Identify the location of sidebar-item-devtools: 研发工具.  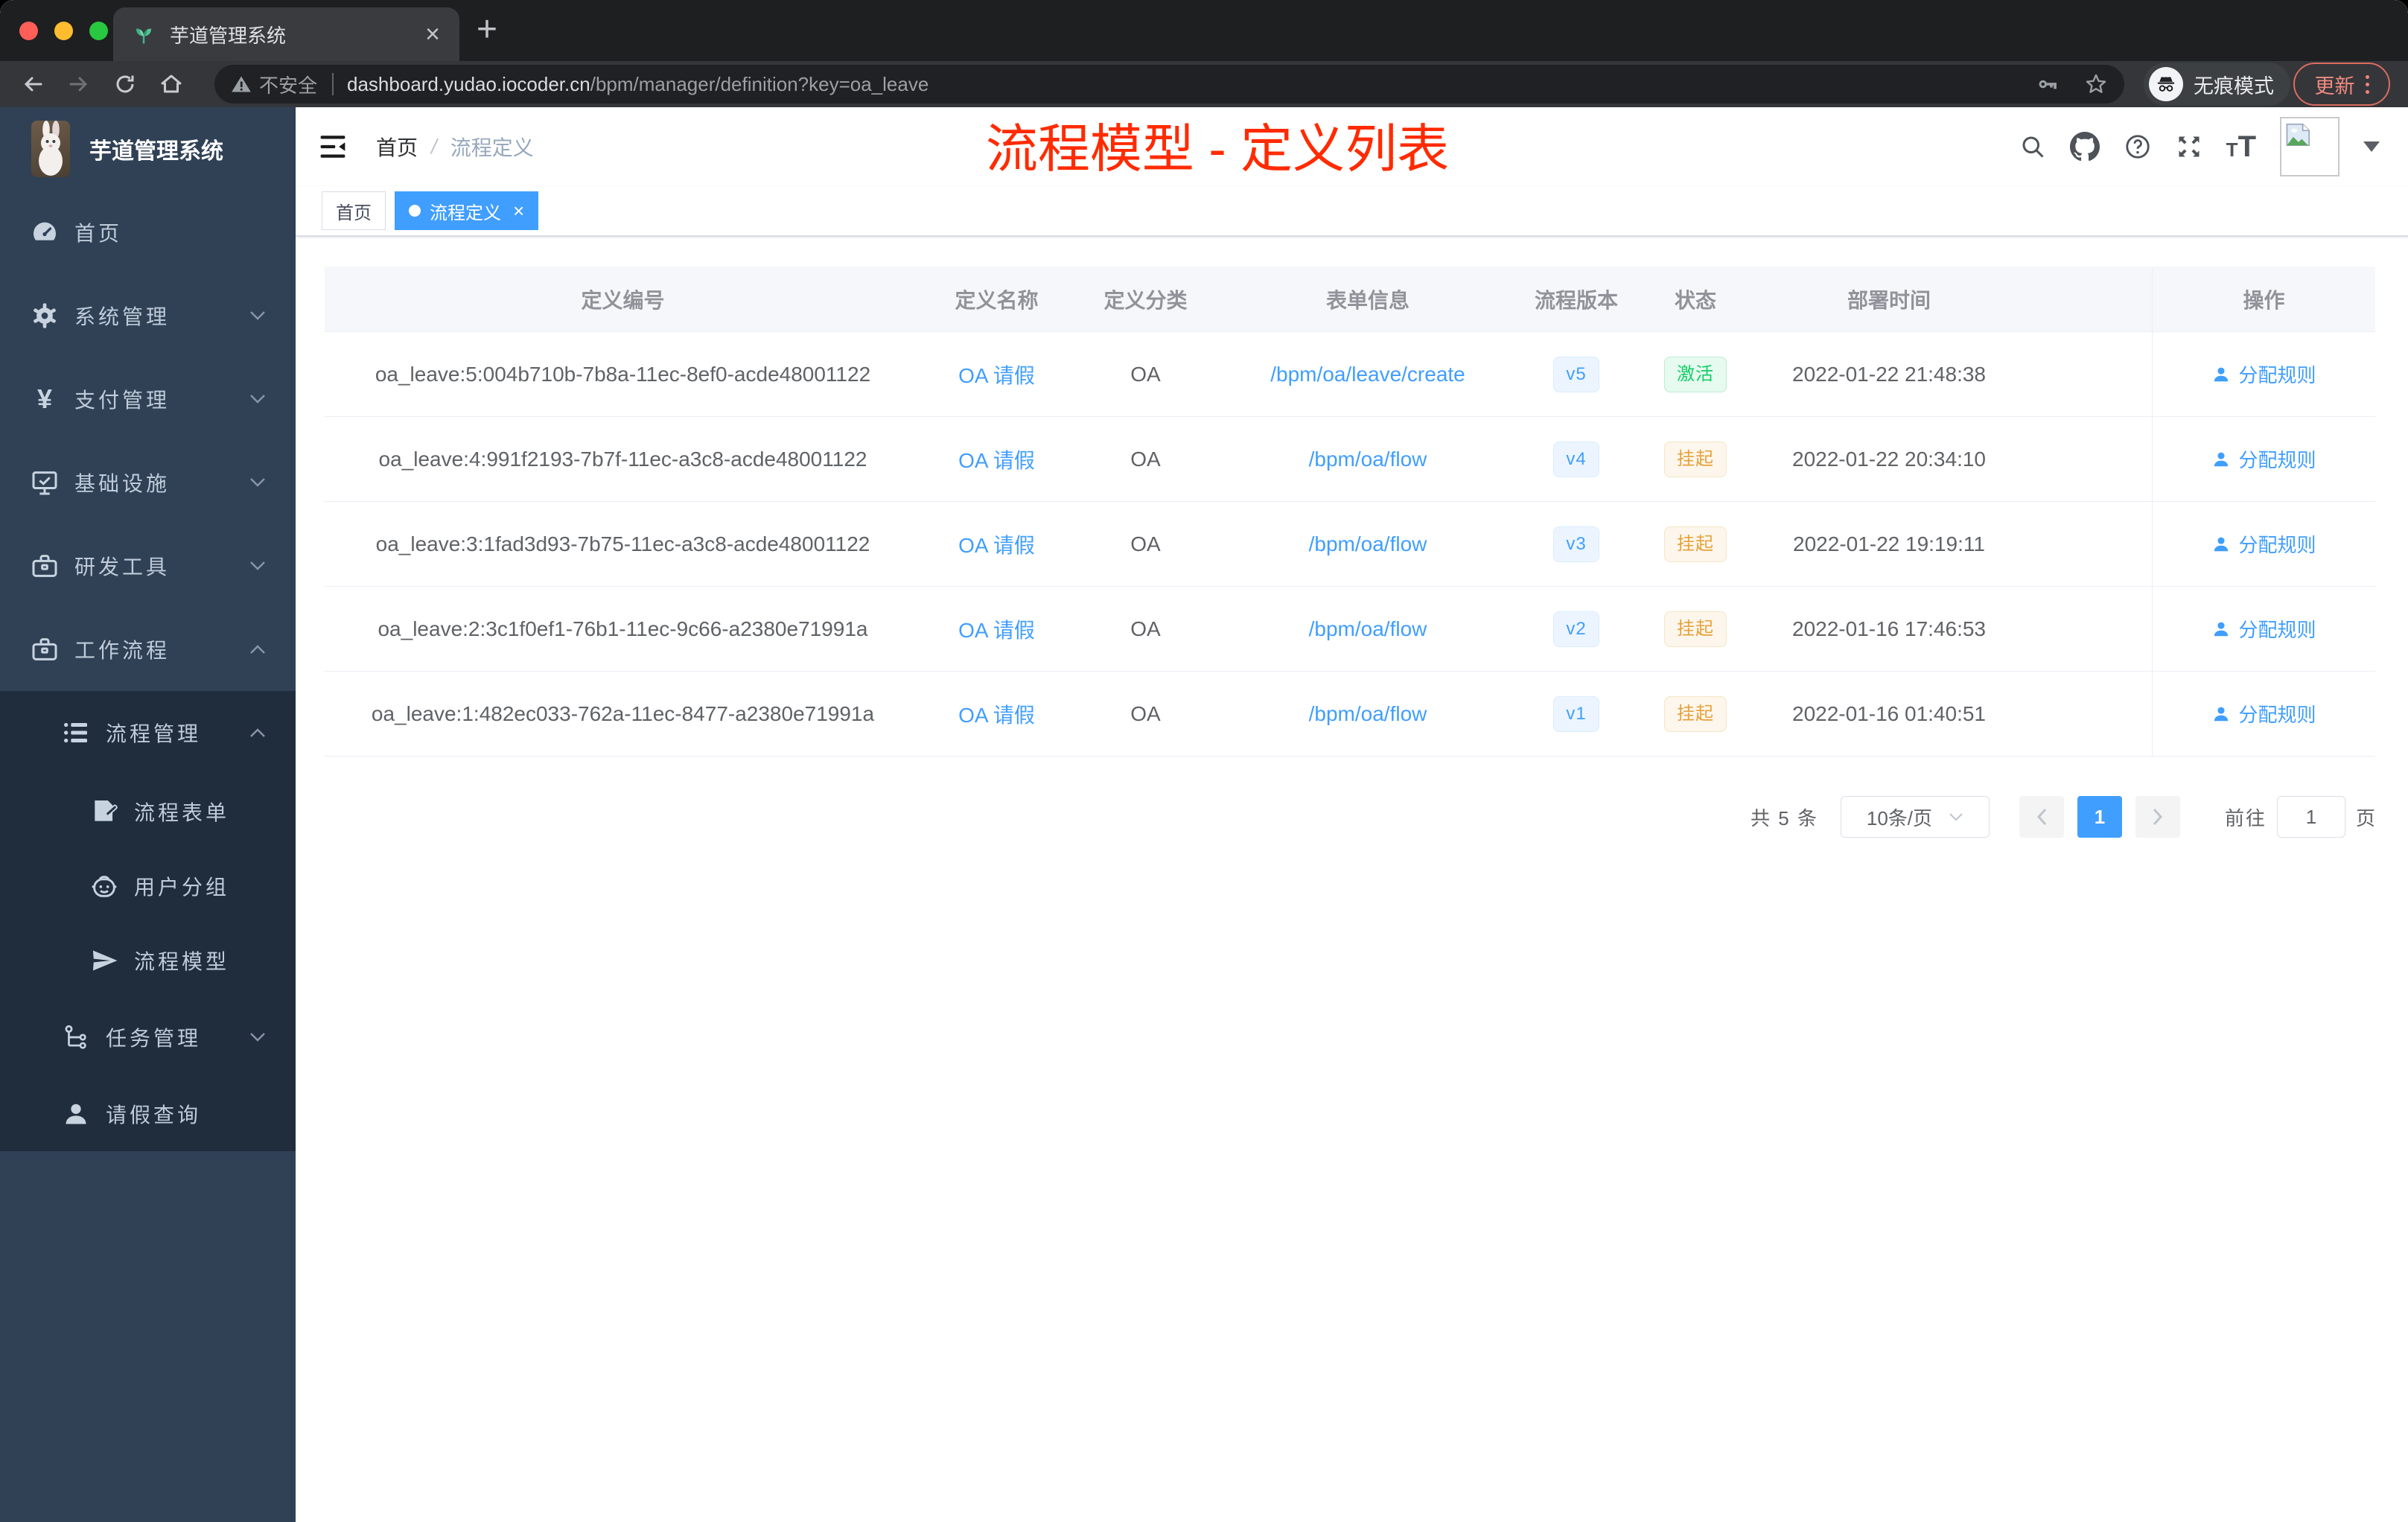
(148, 566).